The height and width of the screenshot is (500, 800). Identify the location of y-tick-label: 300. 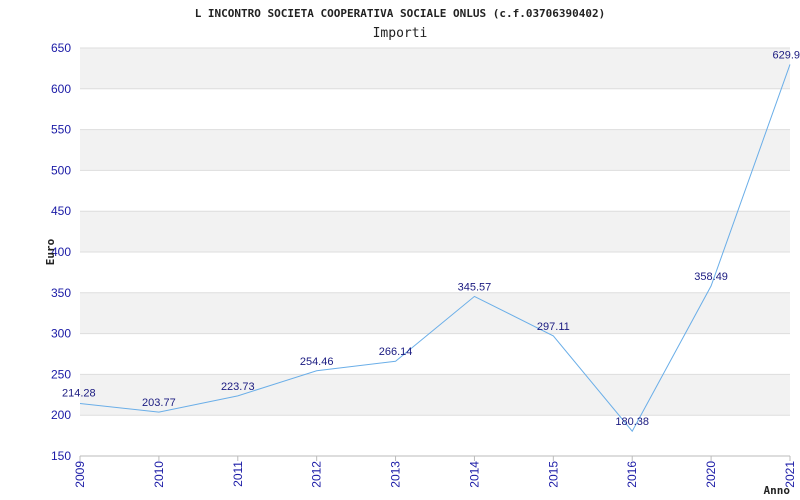
(61, 334).